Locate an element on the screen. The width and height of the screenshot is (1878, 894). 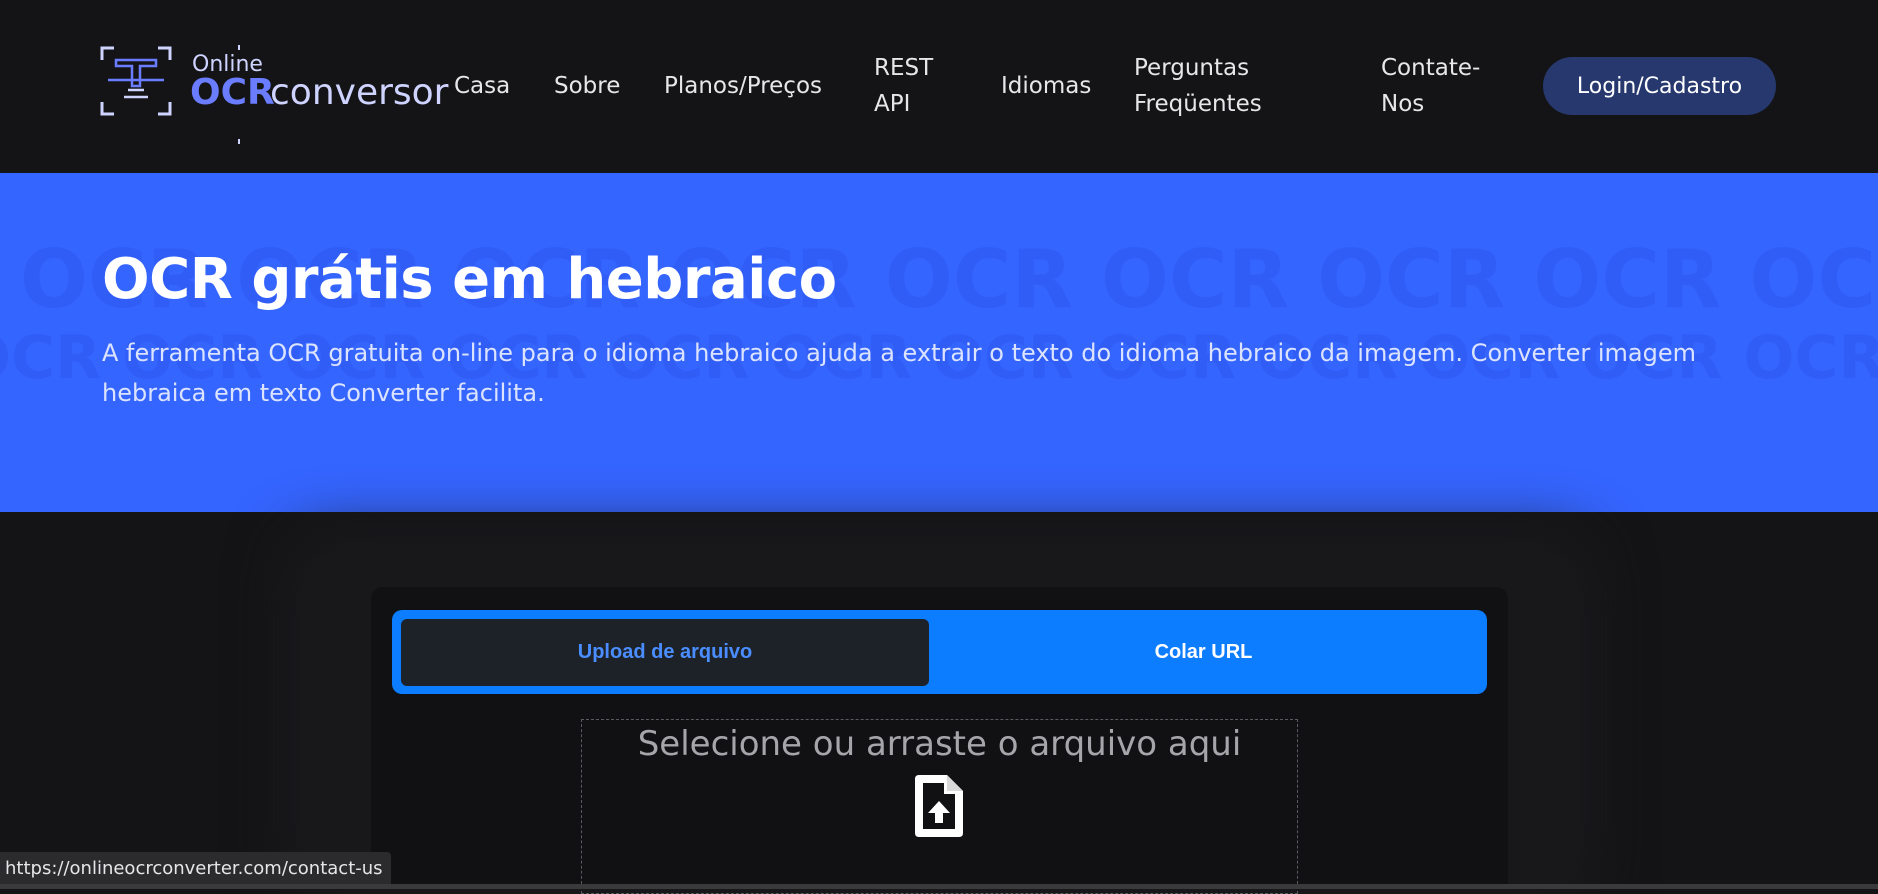
nav-idiomas-label: Idiomas is located at coordinates (1046, 86).